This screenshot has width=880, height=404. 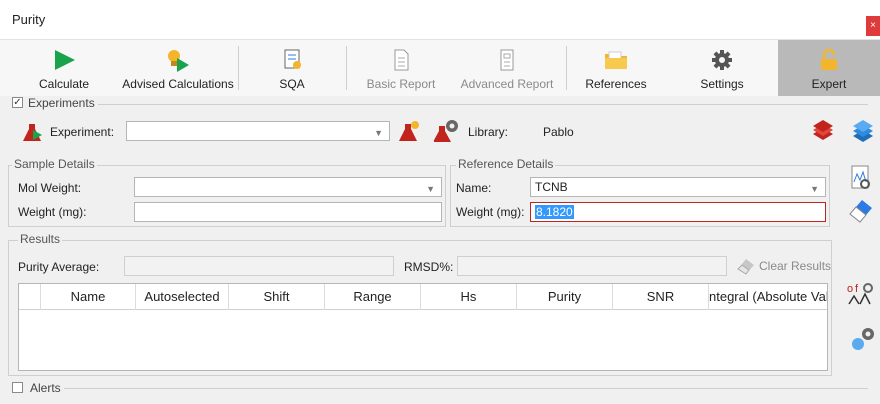 What do you see at coordinates (440, 20) in the screenshot?
I see `title-bar: Purity ×` at bounding box center [440, 20].